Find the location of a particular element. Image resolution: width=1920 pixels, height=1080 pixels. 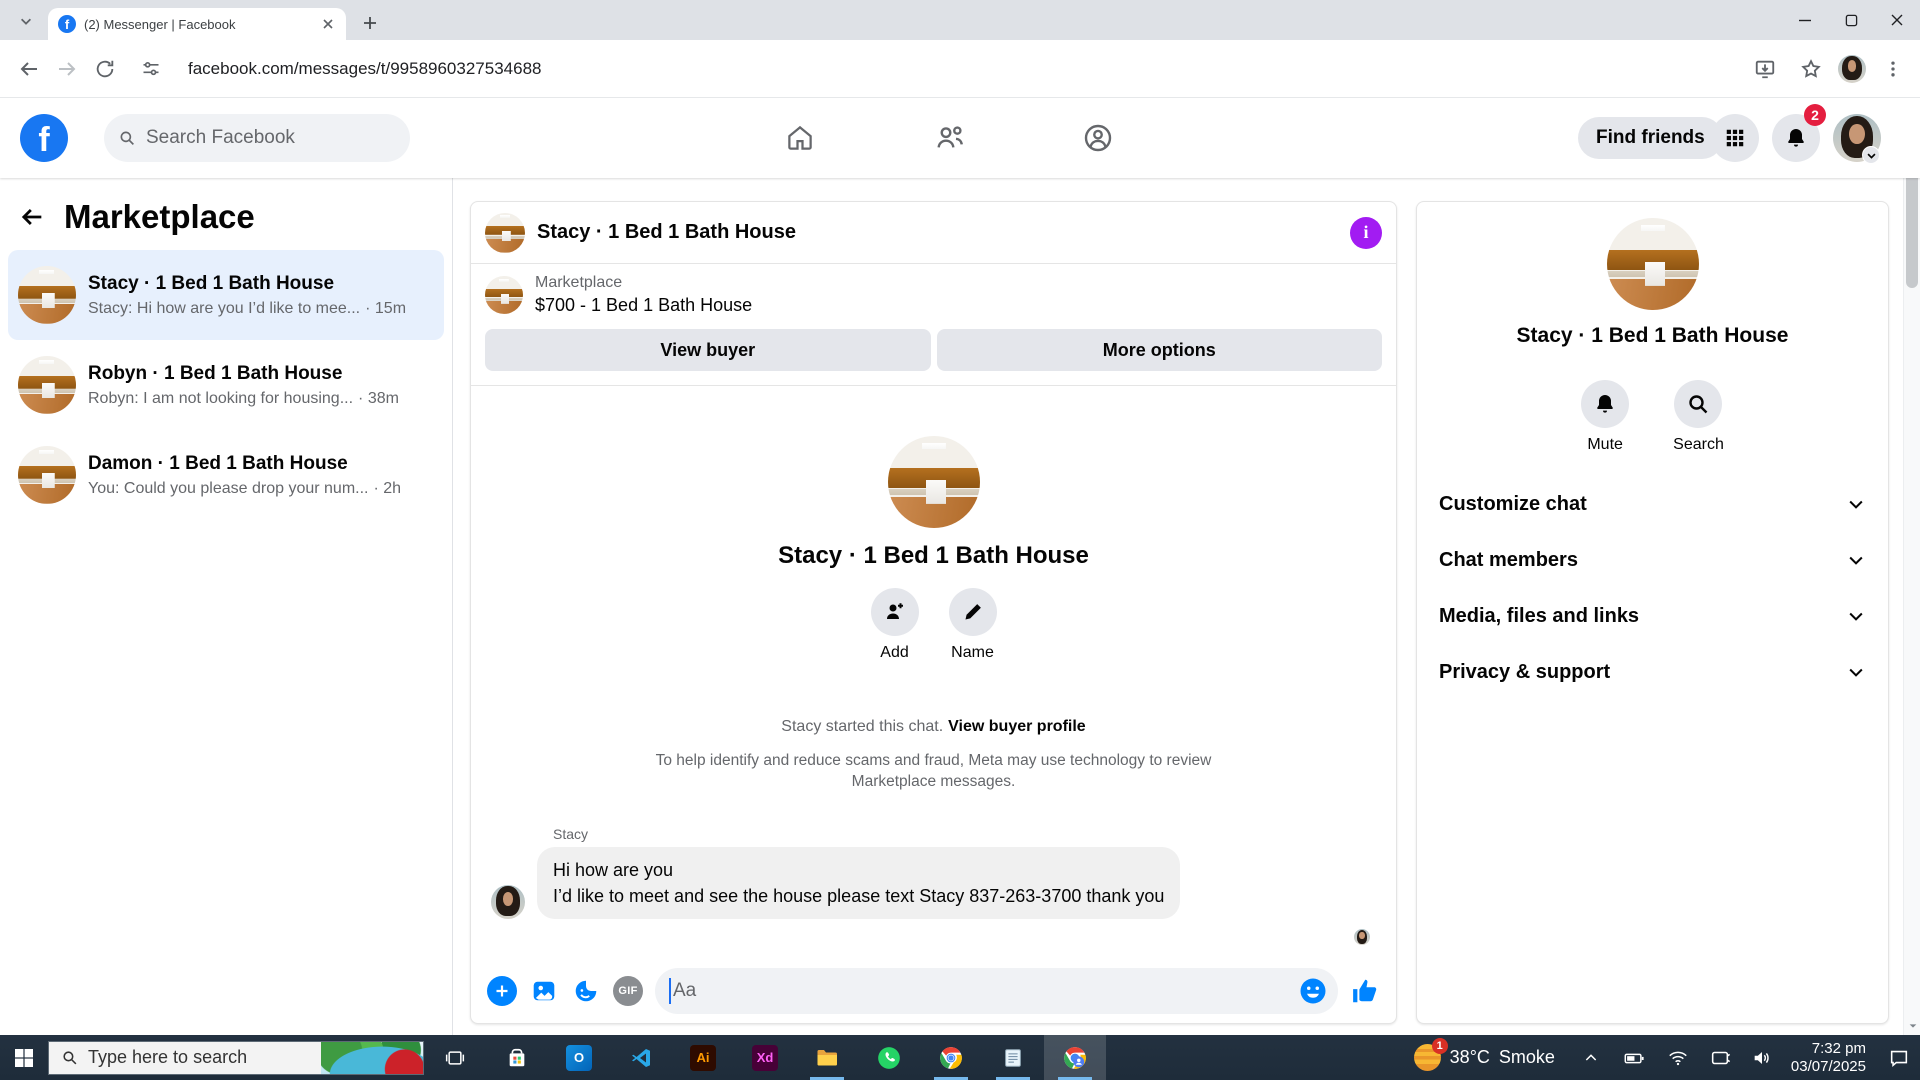

more-options-button: More options is located at coordinates (1159, 350).